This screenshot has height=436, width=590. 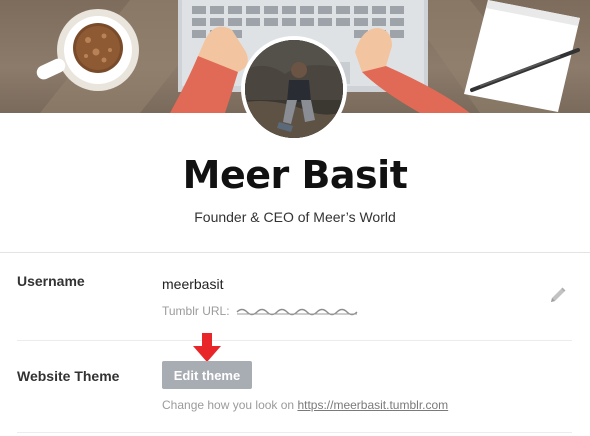 I want to click on profile-bio: Founder & CEO of Meer’s World, so click(x=295, y=217).